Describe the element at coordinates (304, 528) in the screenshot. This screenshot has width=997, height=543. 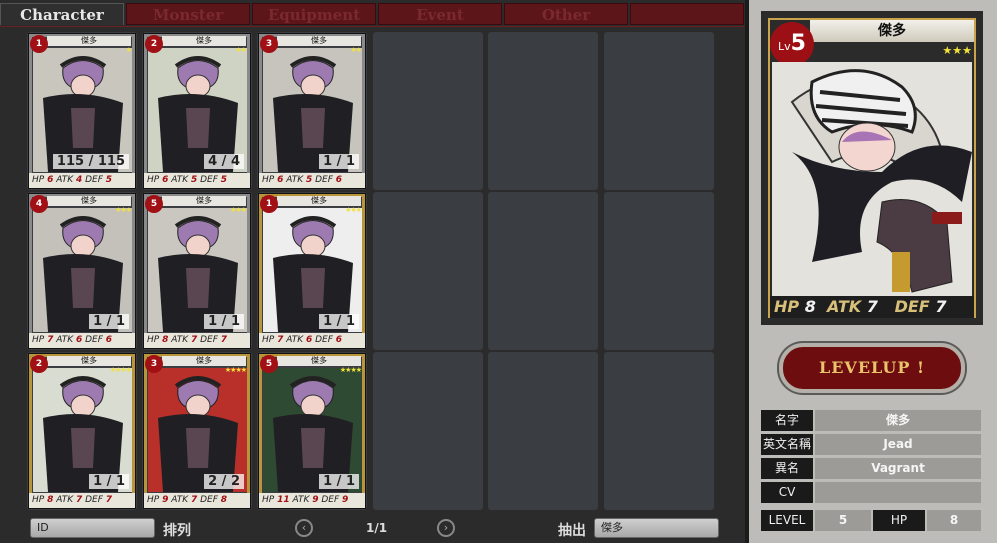
I see `prev-page-icon: ‹` at that location.